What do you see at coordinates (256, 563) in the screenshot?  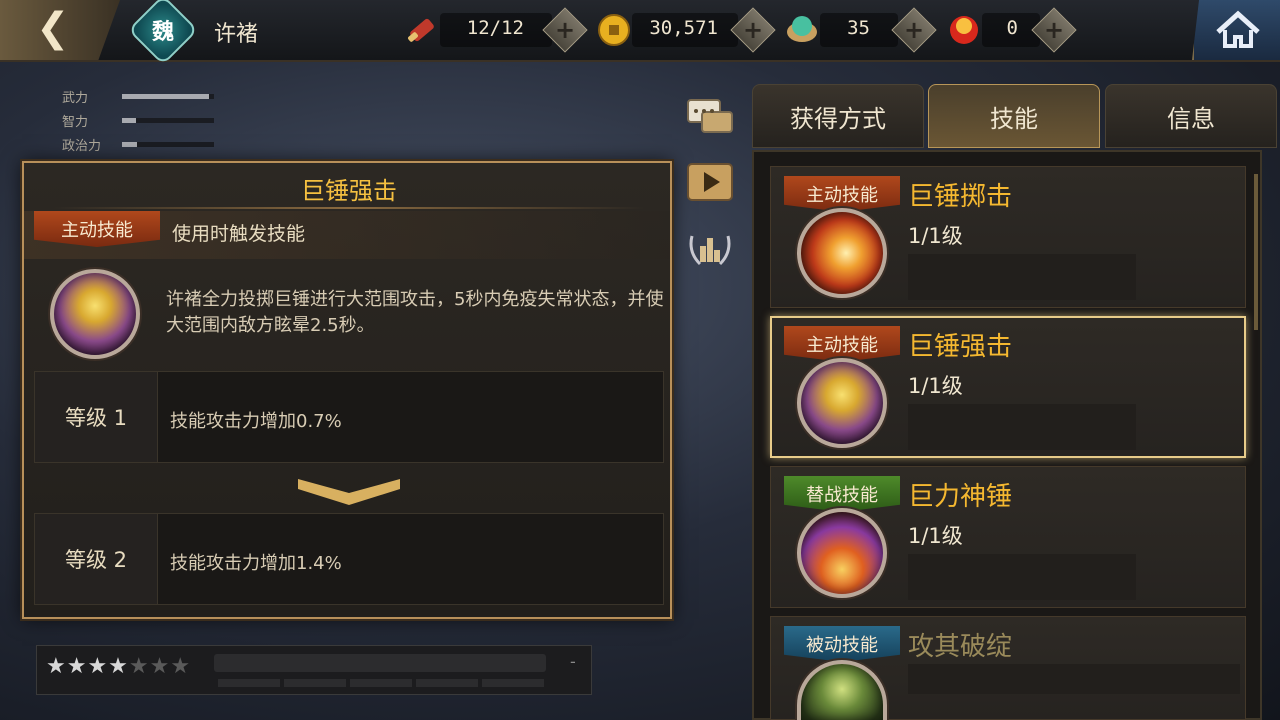 I see `level-effect: 技能攻击力增加1.4%` at bounding box center [256, 563].